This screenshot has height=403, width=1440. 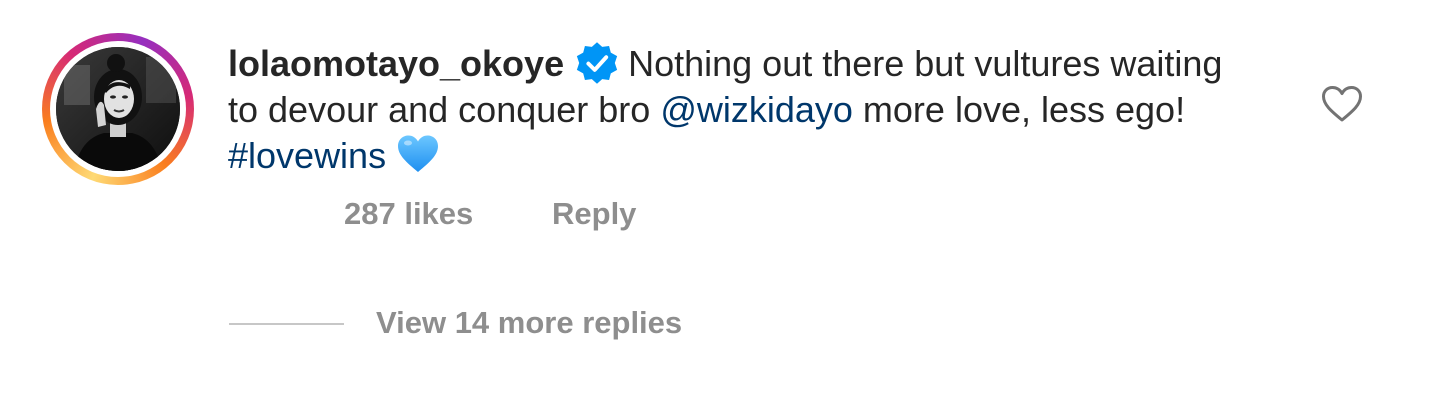 What do you see at coordinates (408, 214) in the screenshot?
I see `likes-count: 287 likes` at bounding box center [408, 214].